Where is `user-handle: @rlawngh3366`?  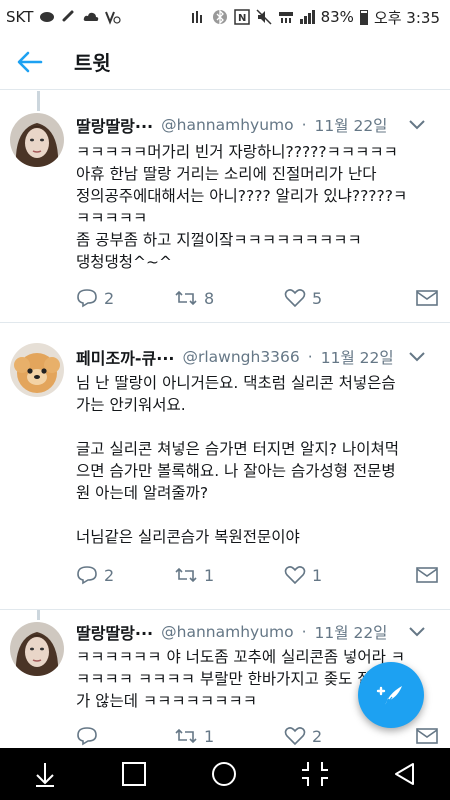
user-handle: @rlawngh3366 is located at coordinates (240, 357).